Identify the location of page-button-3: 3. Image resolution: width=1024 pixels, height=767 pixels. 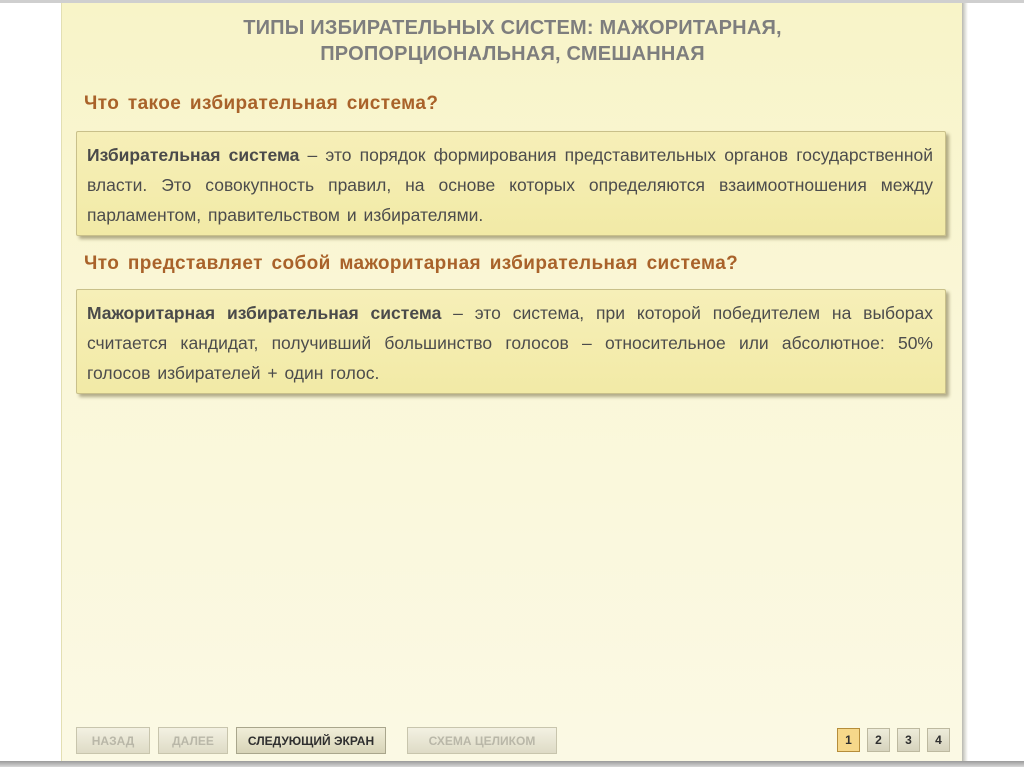
(908, 740).